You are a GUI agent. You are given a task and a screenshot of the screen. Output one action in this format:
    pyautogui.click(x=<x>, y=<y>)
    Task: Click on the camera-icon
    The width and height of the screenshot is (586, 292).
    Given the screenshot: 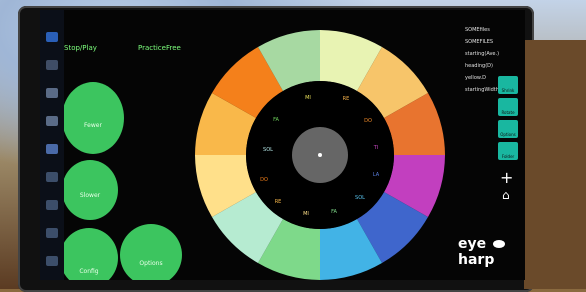 What is the action you would take?
    pyautogui.click(x=52, y=121)
    